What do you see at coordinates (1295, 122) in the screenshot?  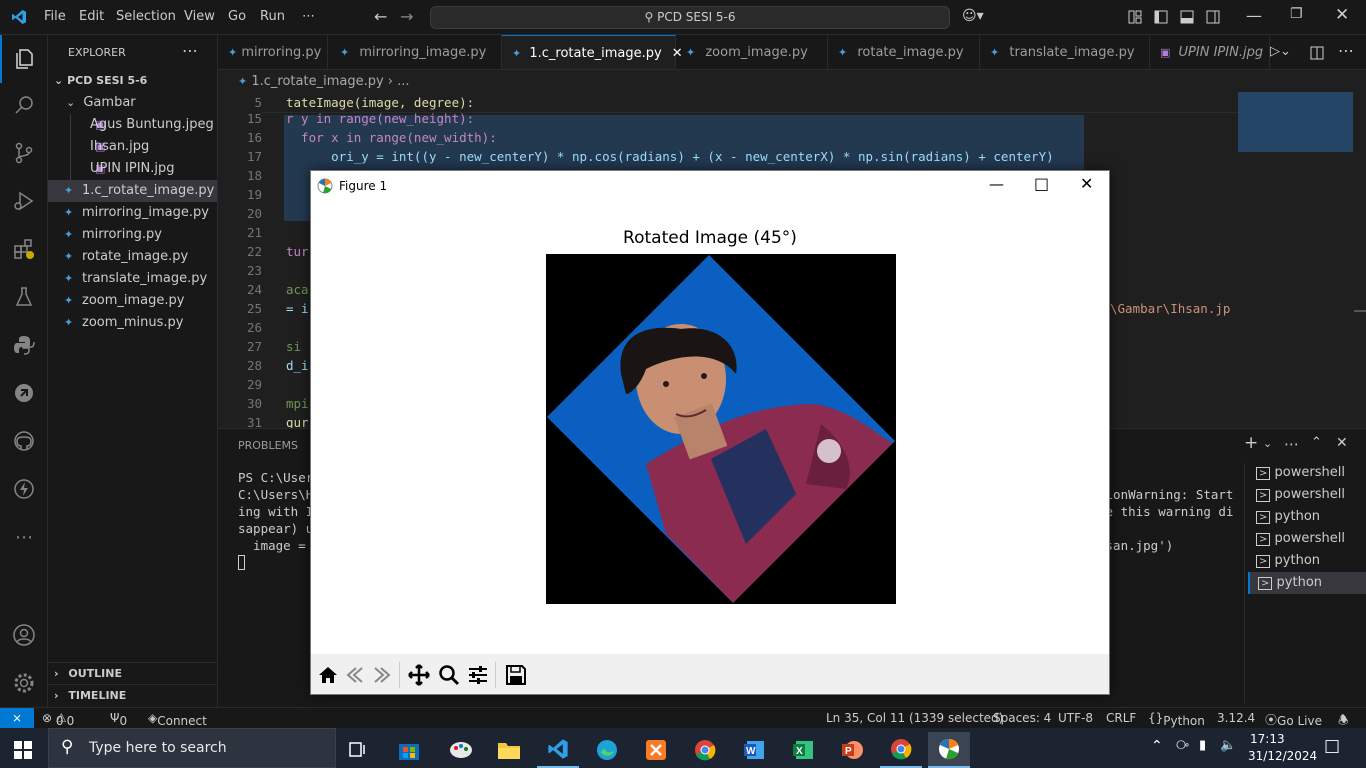 I see `minimap` at bounding box center [1295, 122].